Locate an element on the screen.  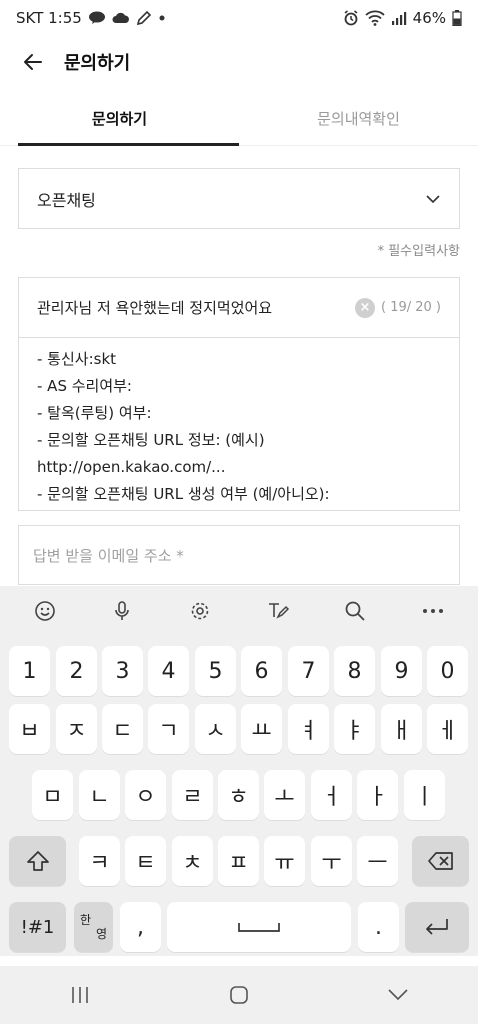
dot-icon is located at coordinates (162, 18).